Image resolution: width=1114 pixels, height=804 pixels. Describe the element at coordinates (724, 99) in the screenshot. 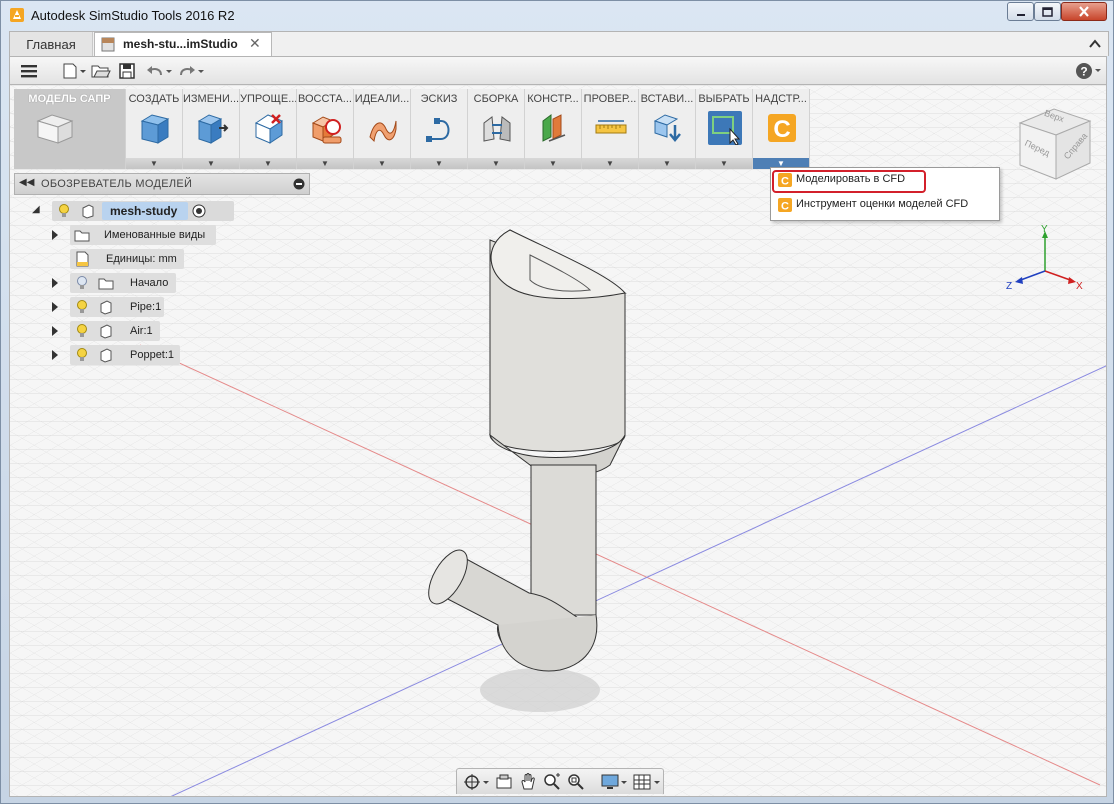

I see `ribbon-label: ВЫБРАТЬ` at that location.